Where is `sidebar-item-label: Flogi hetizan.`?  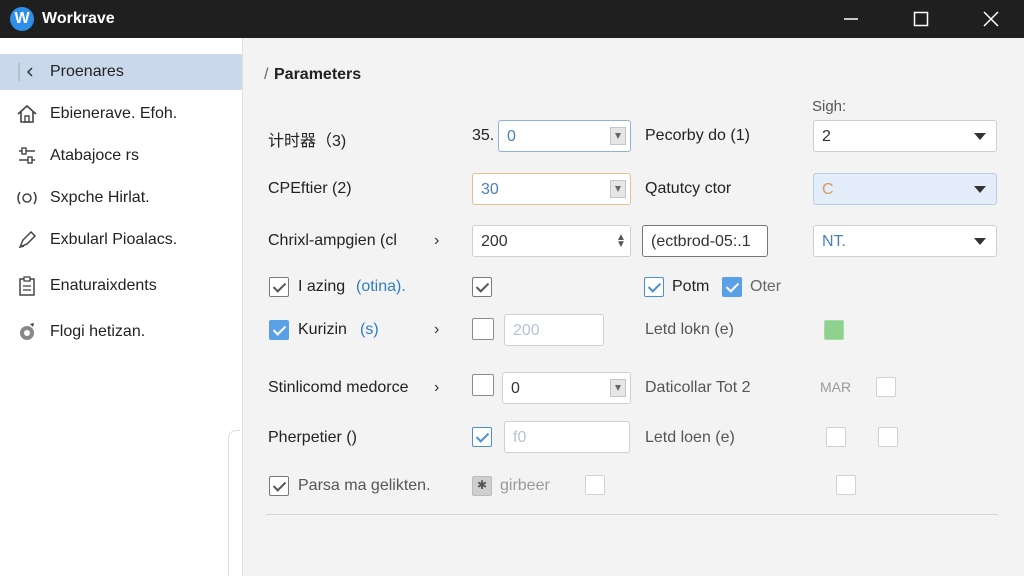 sidebar-item-label: Flogi hetizan. is located at coordinates (98, 331).